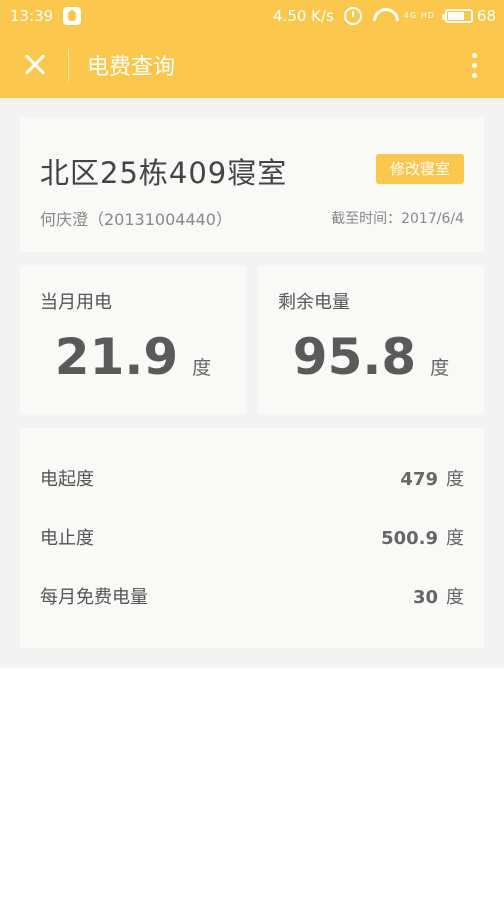  What do you see at coordinates (34, 65) in the screenshot?
I see `close-icon` at bounding box center [34, 65].